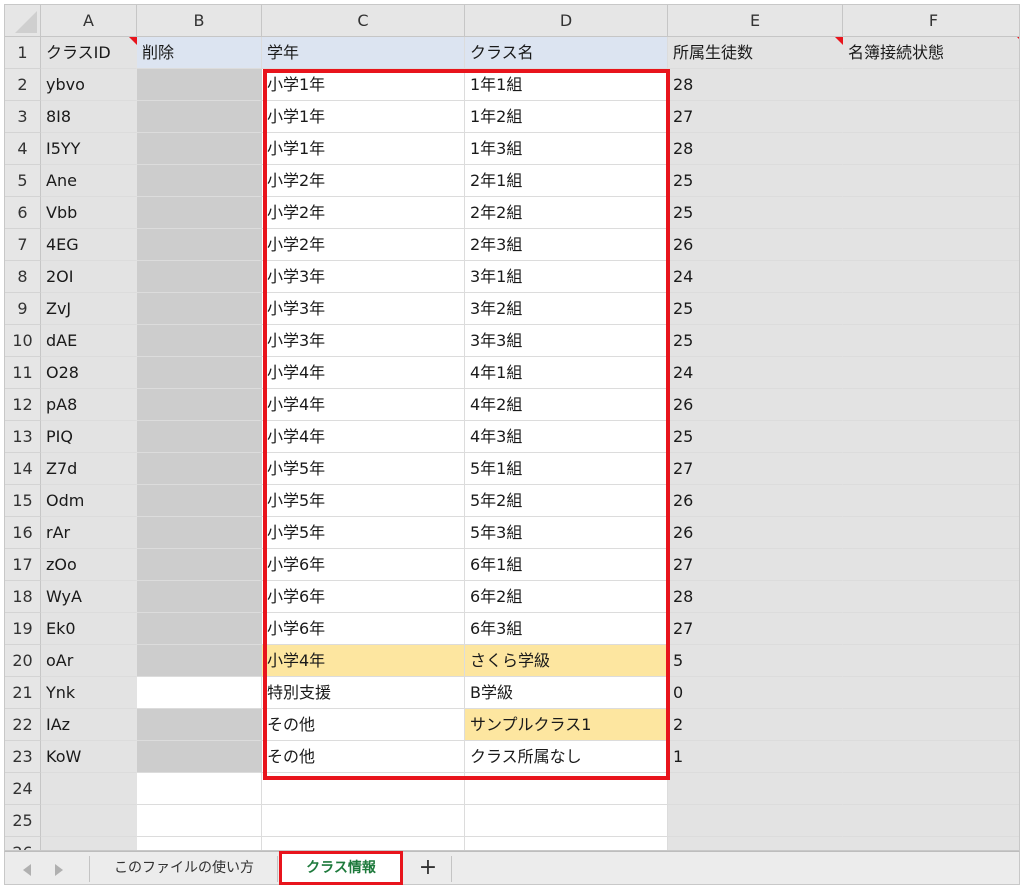 The width and height of the screenshot is (1024, 889). Describe the element at coordinates (566, 53) in the screenshot. I see `header-class-name: クラス名` at that location.